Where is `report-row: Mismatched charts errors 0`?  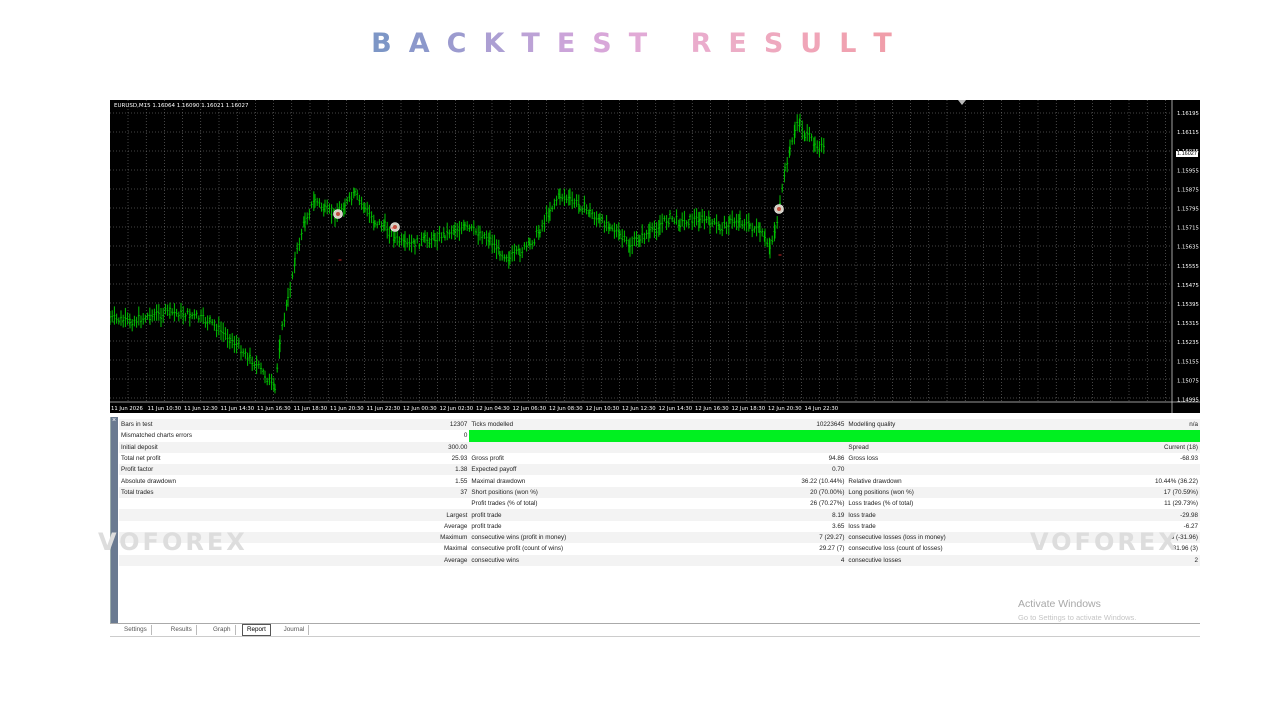
report-row: Mismatched charts errors 0 is located at coordinates (659, 436).